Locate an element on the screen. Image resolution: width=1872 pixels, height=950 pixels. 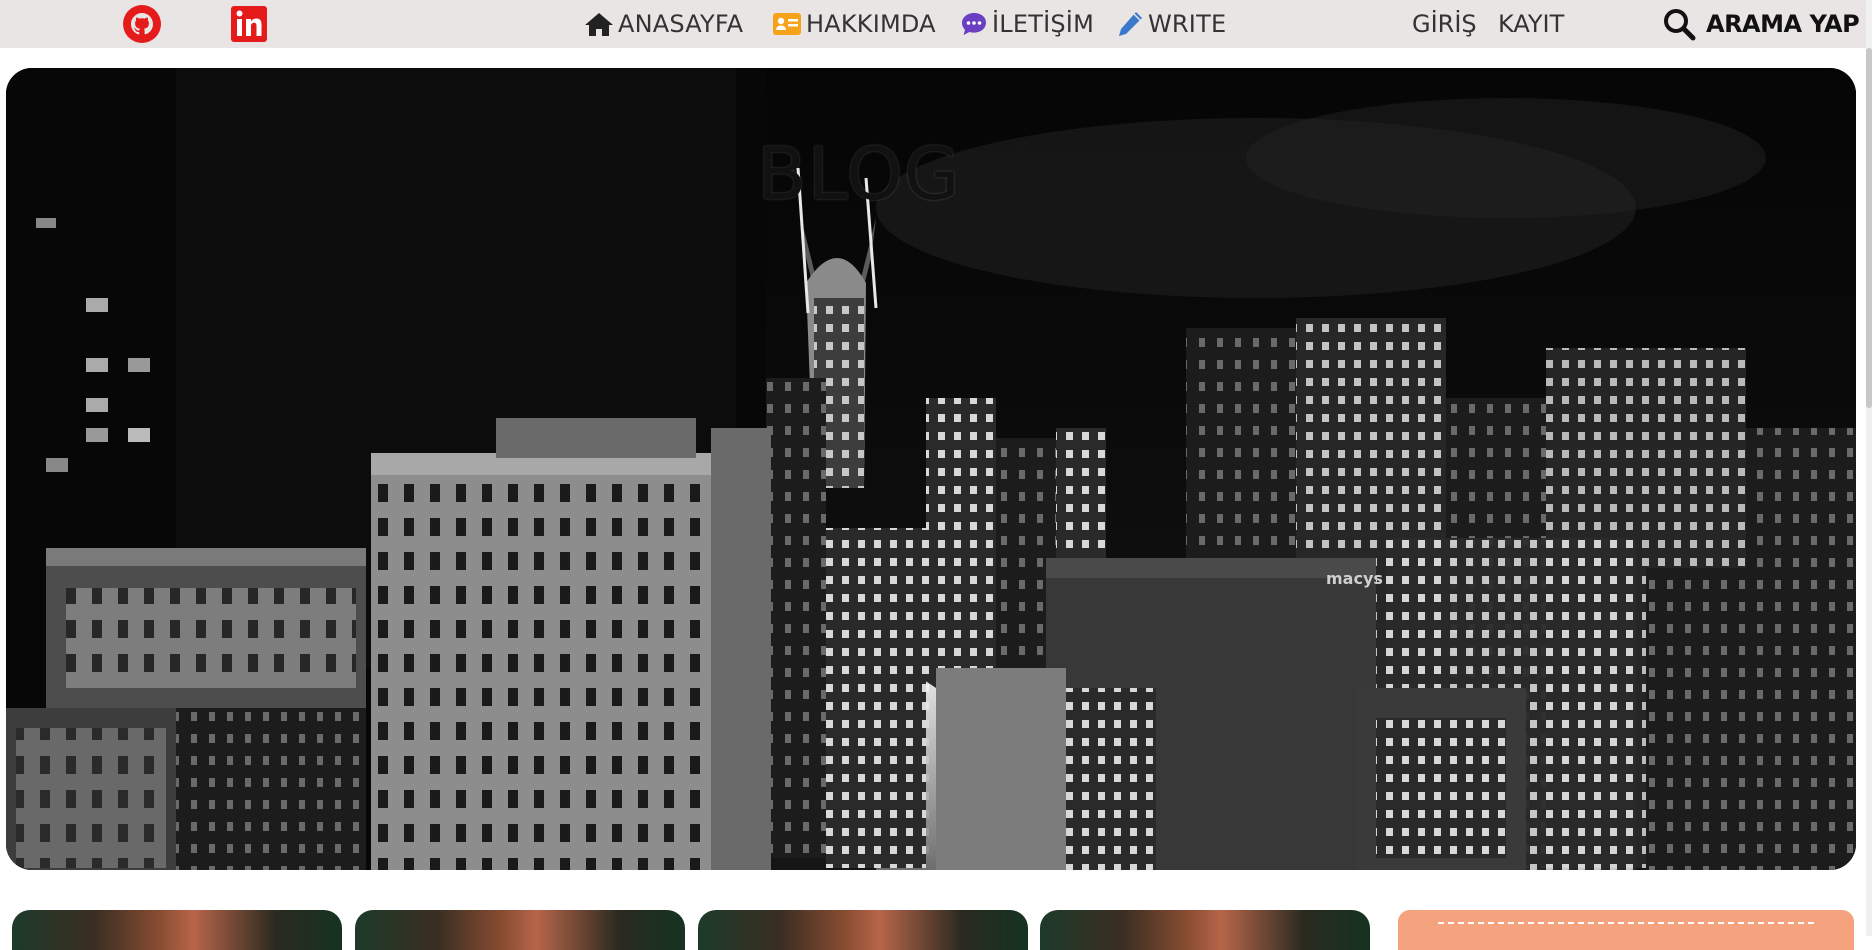
nav-item-contact: İLETİŞİM is located at coordinates (1027, 24).